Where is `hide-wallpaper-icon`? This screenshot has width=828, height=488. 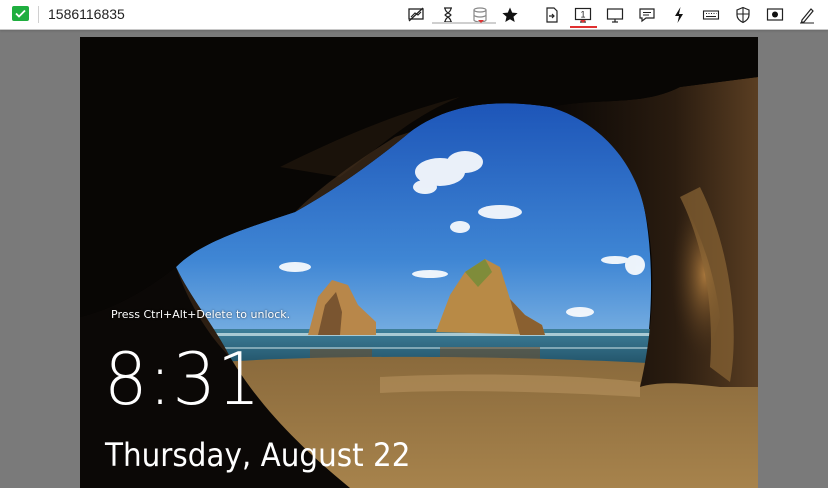 hide-wallpaper-icon is located at coordinates (416, 15).